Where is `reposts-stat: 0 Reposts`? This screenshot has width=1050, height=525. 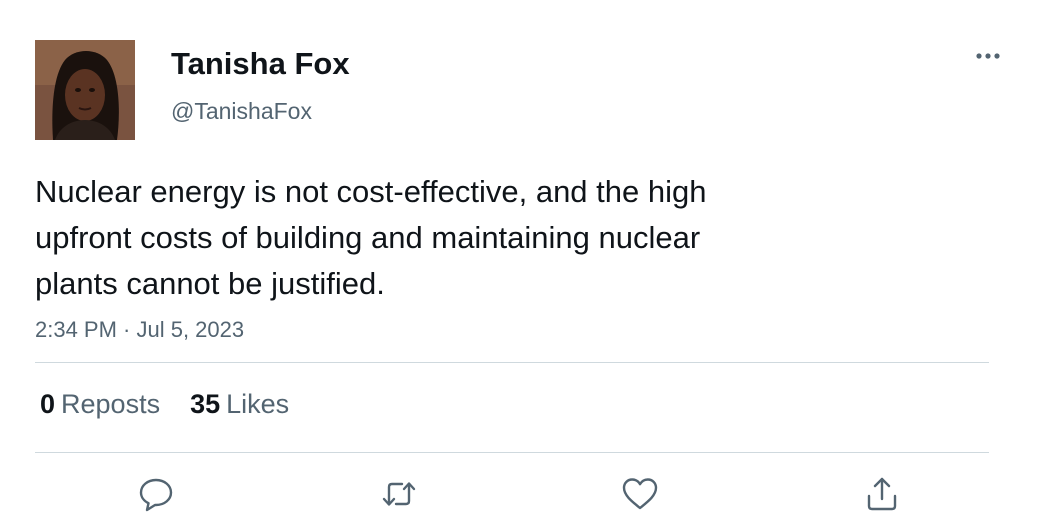 reposts-stat: 0 Reposts is located at coordinates (100, 404).